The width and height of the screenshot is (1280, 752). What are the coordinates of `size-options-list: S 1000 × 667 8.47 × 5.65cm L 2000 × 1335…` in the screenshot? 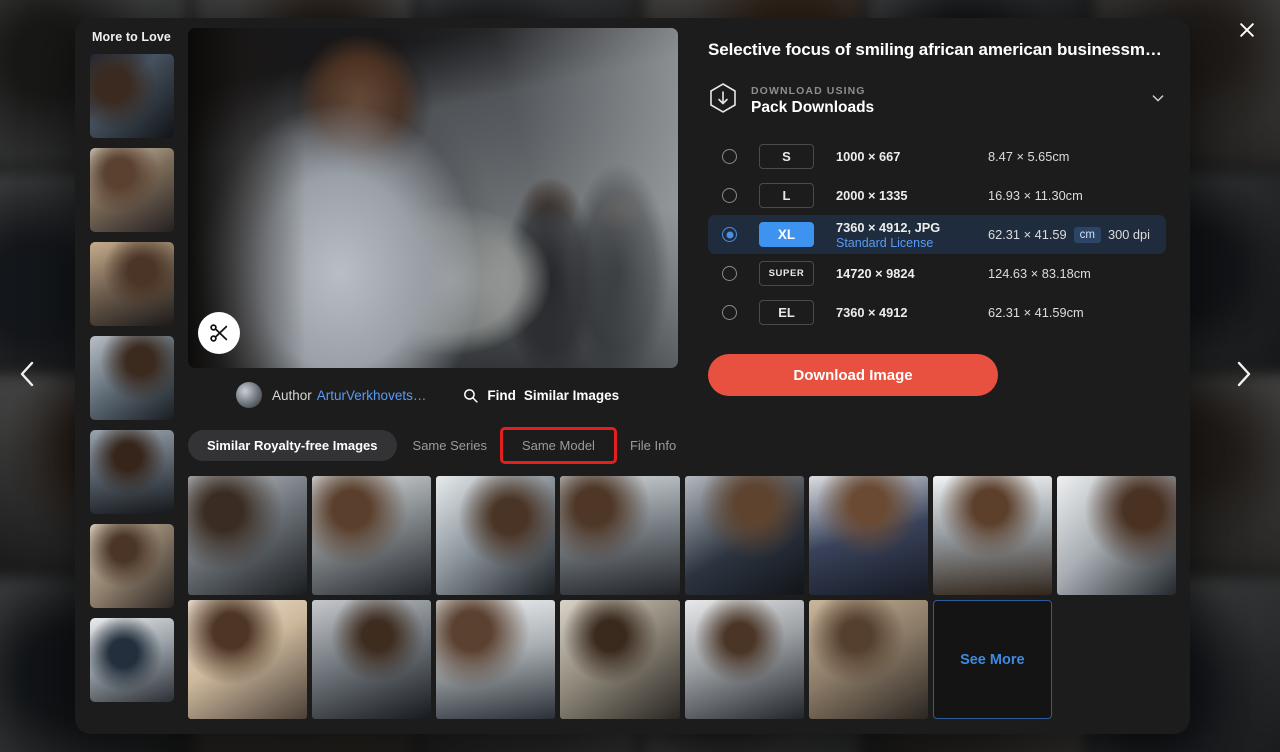 It's located at (937, 234).